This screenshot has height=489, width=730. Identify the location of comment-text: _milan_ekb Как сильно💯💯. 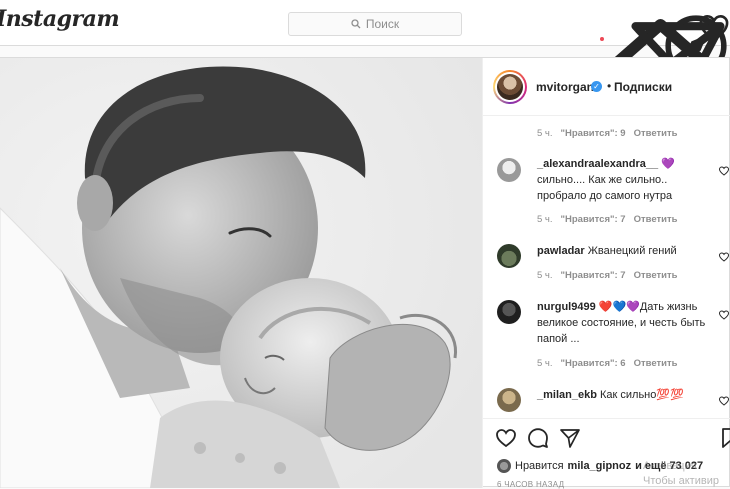
(626, 395).